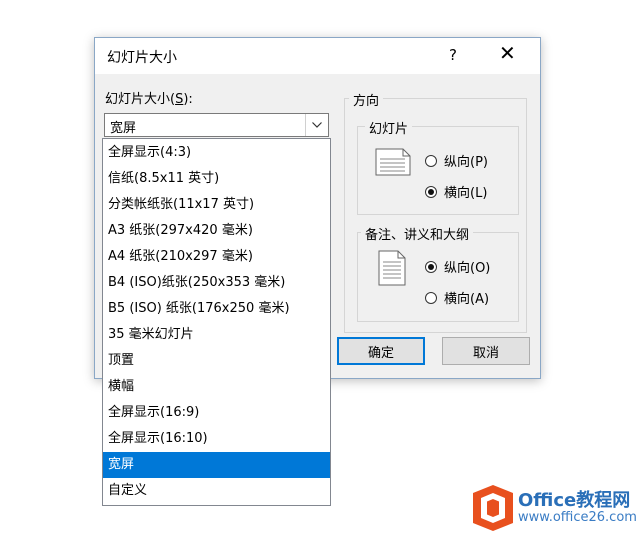  What do you see at coordinates (216, 257) in the screenshot?
I see `dropdown-item: A4 纸张(210x297 毫米)` at bounding box center [216, 257].